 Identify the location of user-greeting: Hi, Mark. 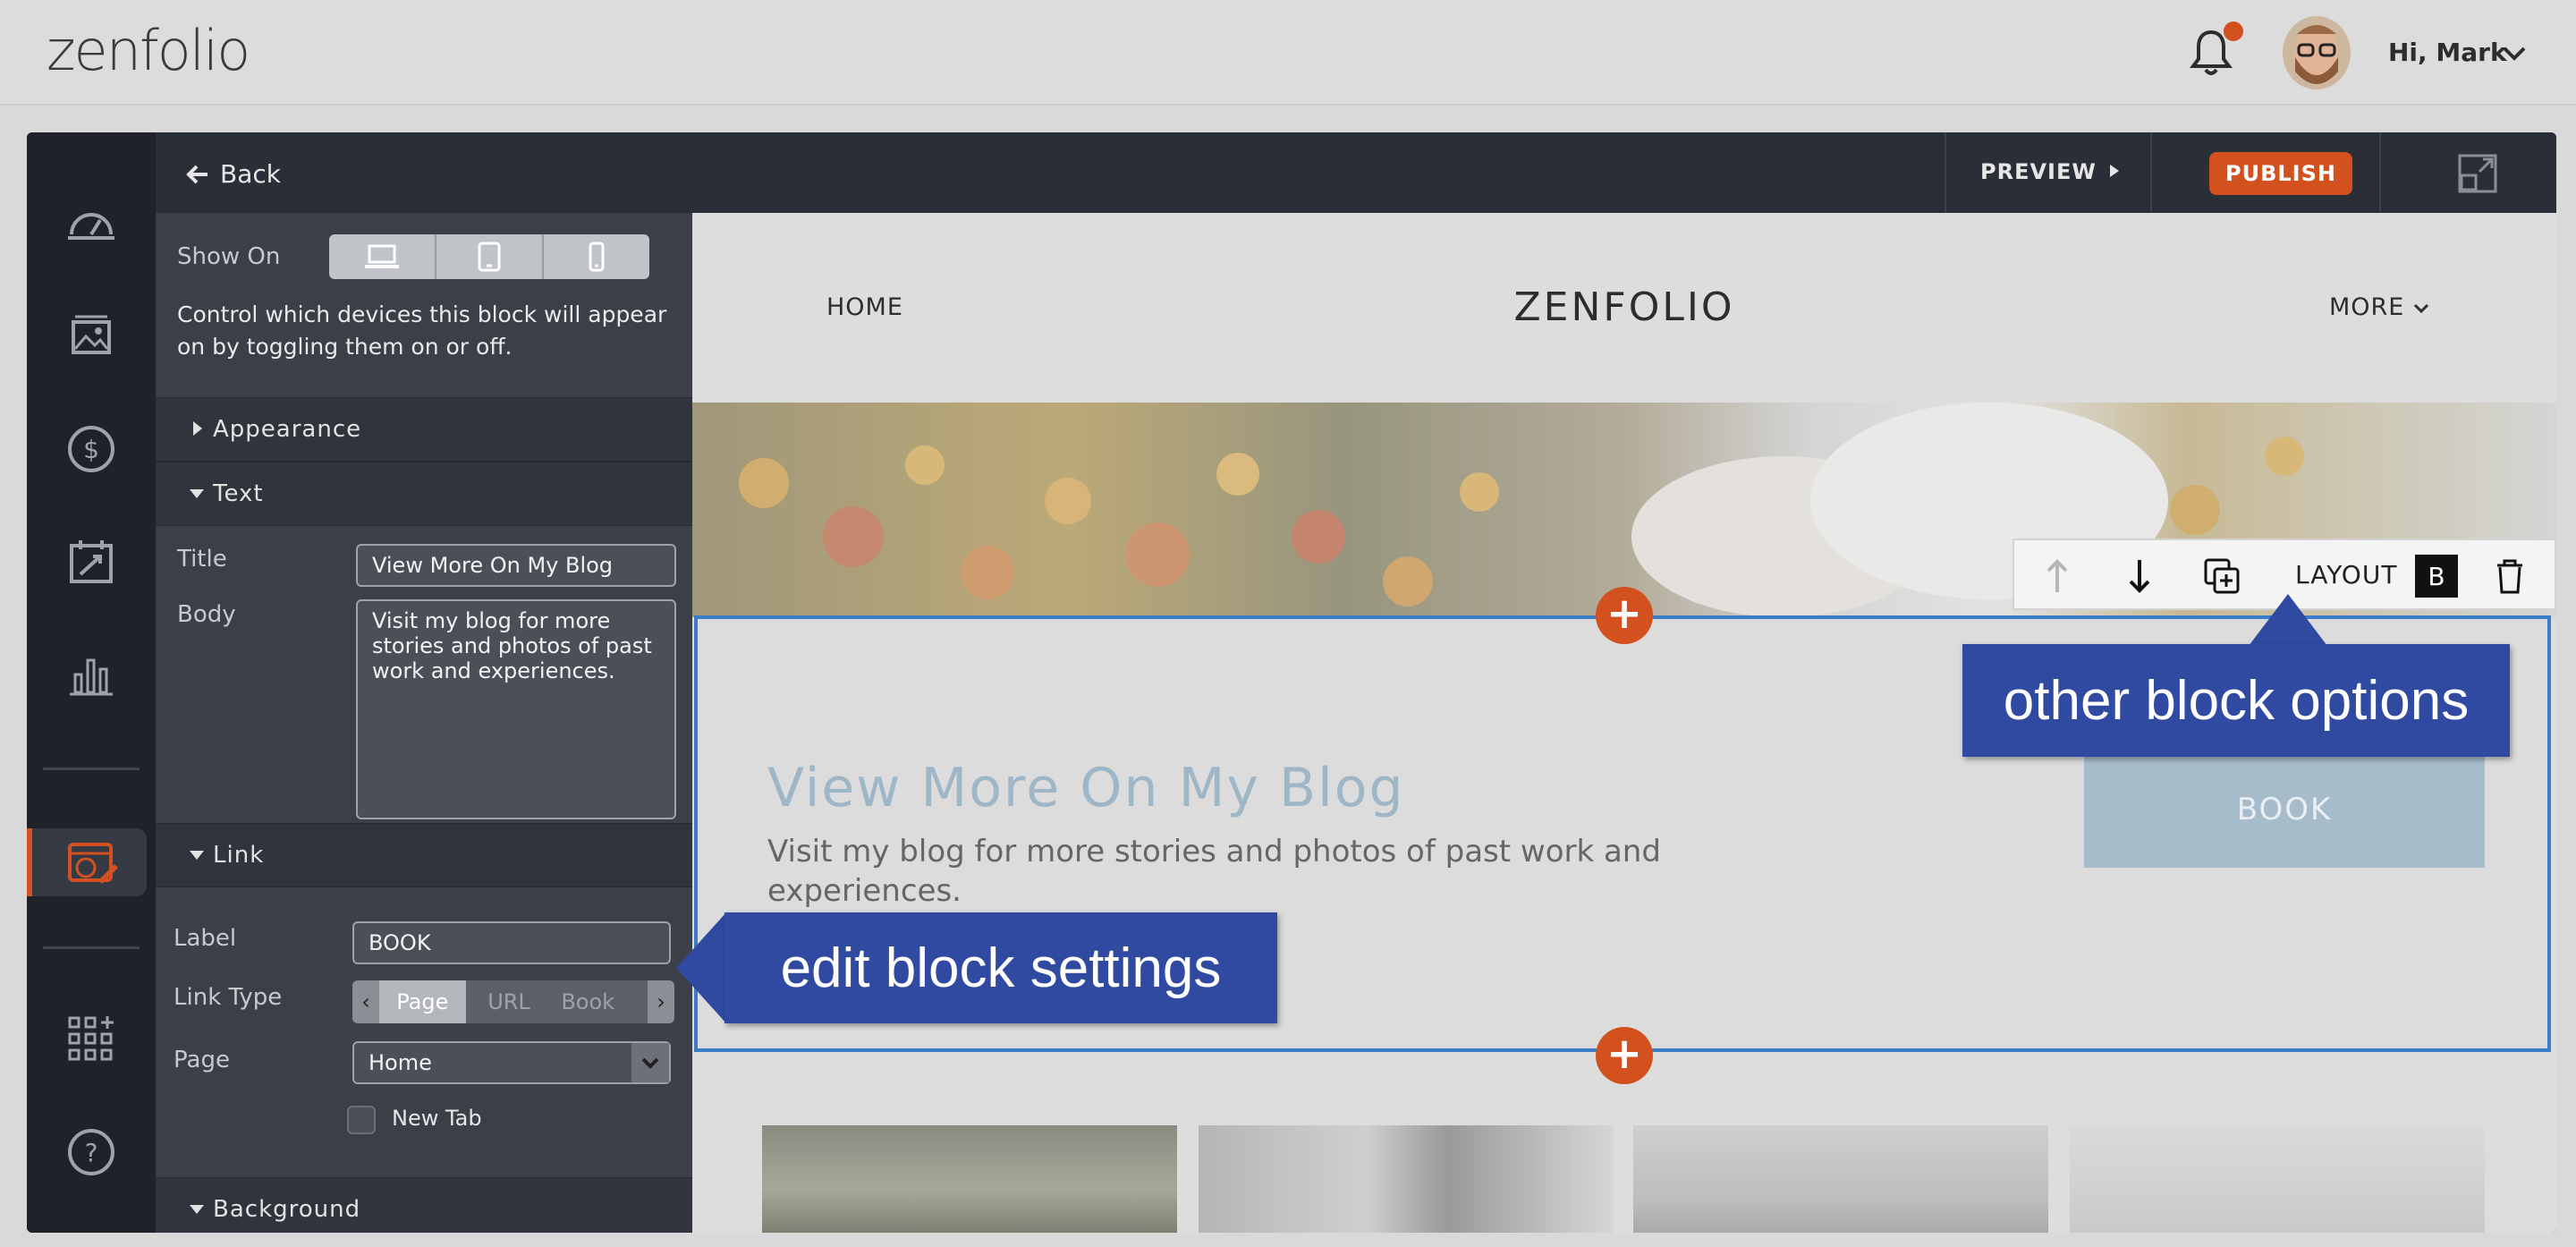
(2447, 52).